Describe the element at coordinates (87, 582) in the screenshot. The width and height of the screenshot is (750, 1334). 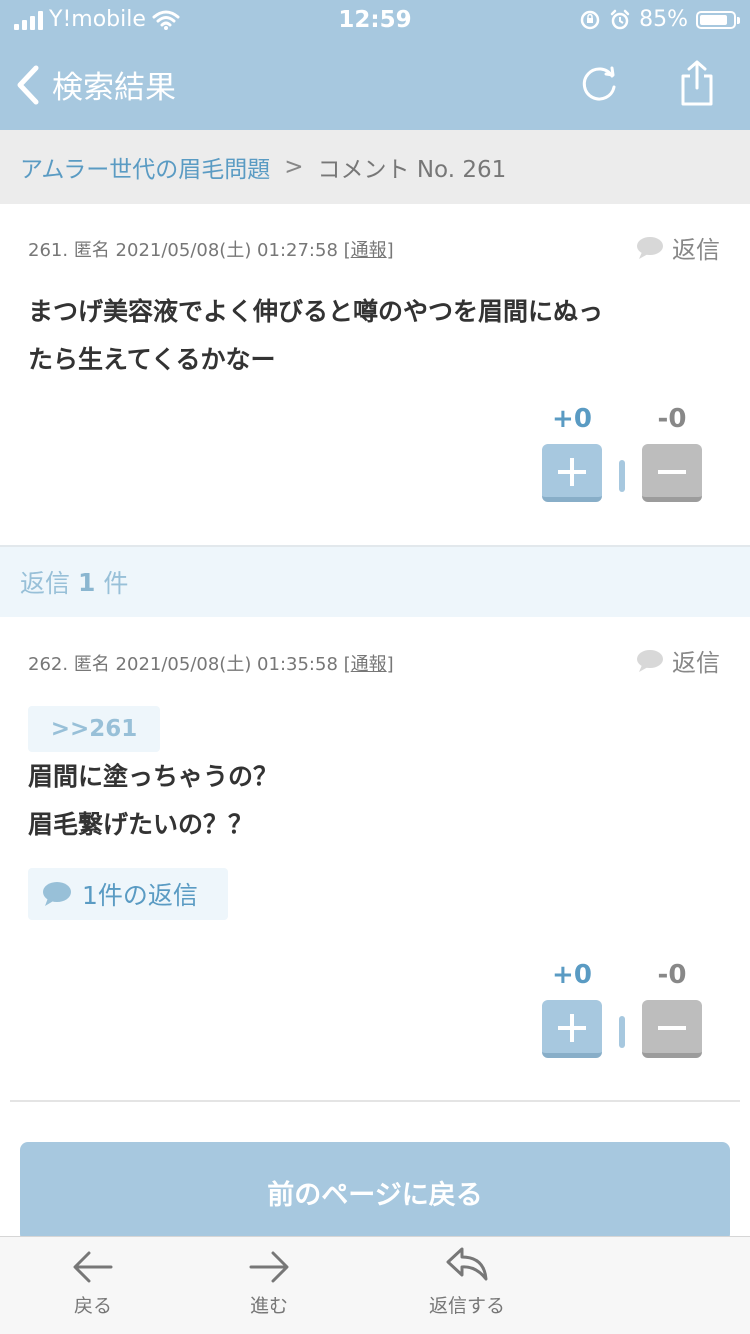
I see `replies-count: 1` at that location.